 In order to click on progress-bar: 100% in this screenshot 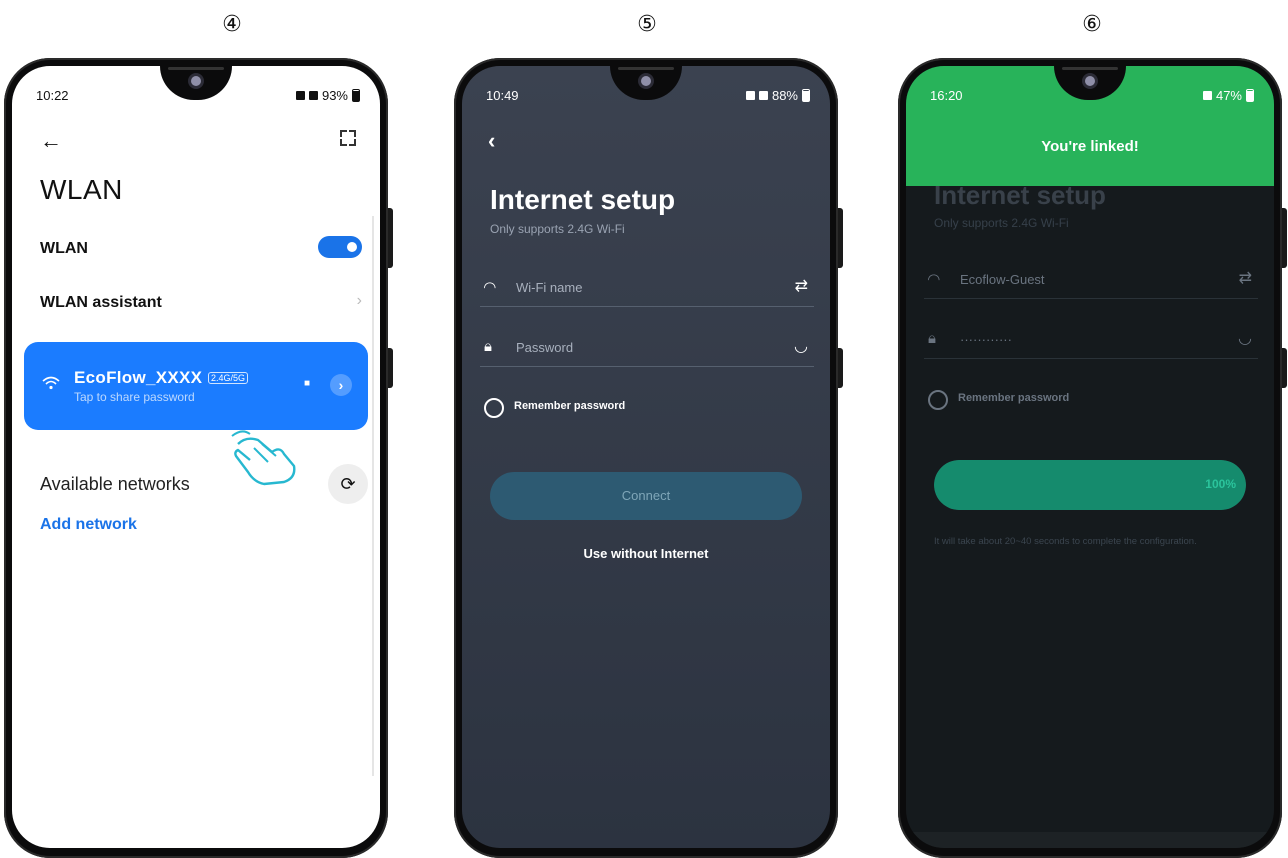, I will do `click(1090, 485)`.